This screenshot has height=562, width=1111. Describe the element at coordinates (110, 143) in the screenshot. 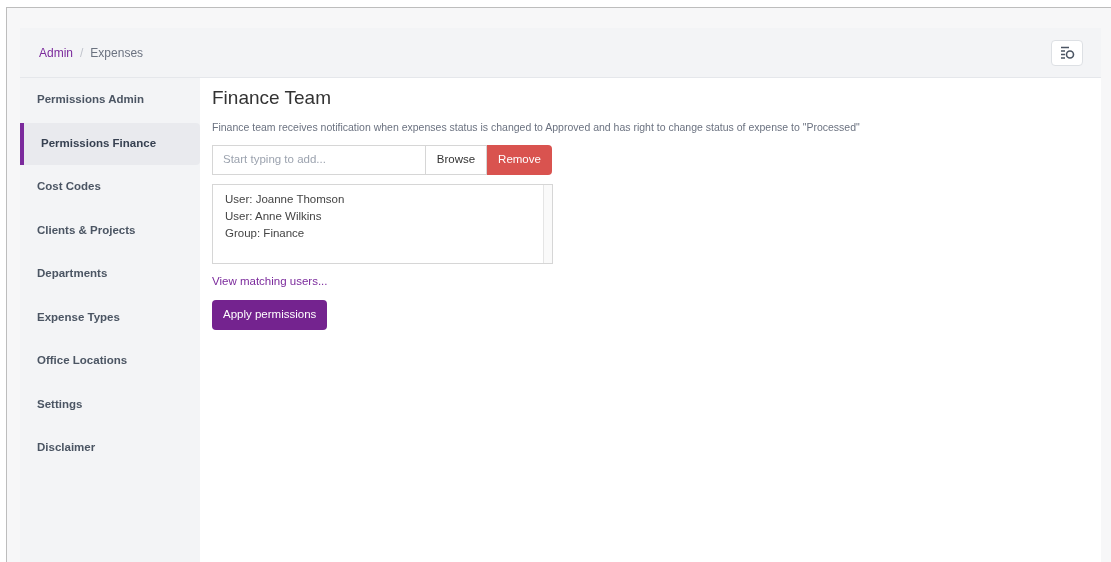

I see `sidebar-item: Permissions Finance` at that location.